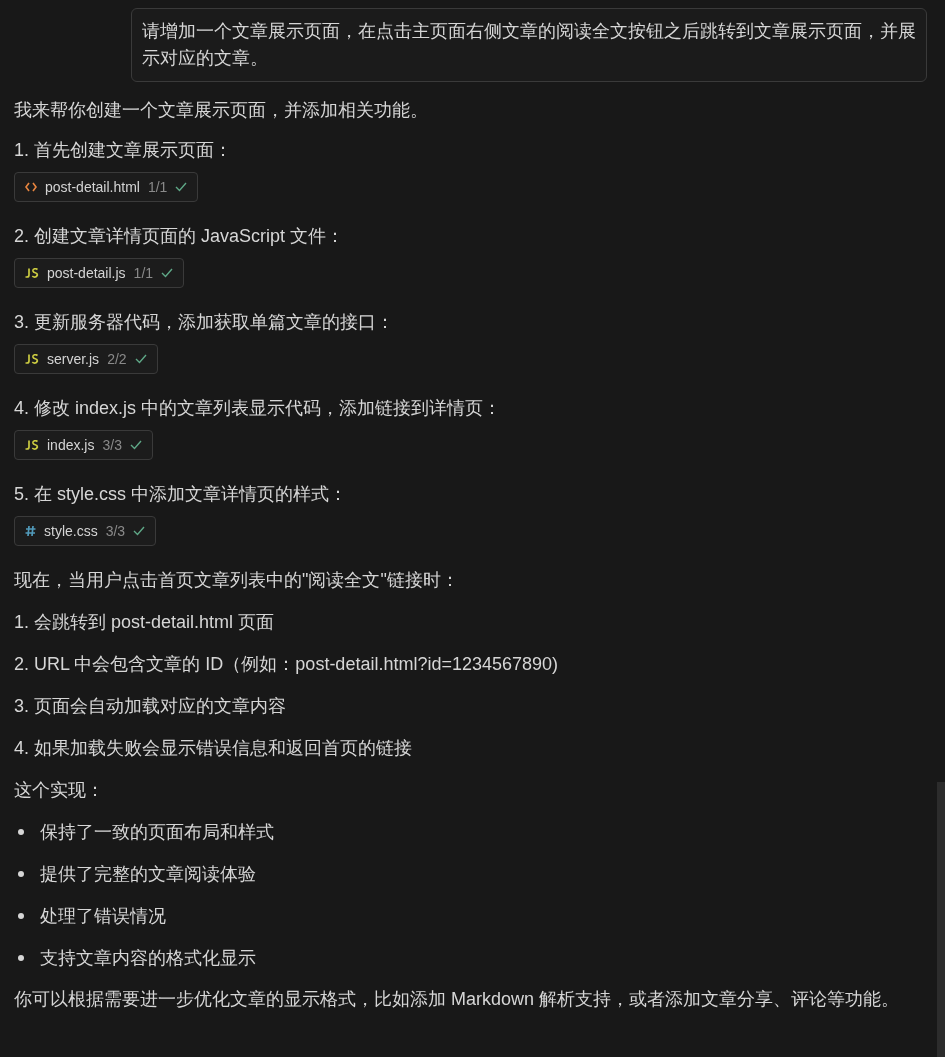 The height and width of the screenshot is (1057, 945). I want to click on summary-point: 4. 如果加载失败会显示错误信息和返回首页的链接, so click(213, 748).